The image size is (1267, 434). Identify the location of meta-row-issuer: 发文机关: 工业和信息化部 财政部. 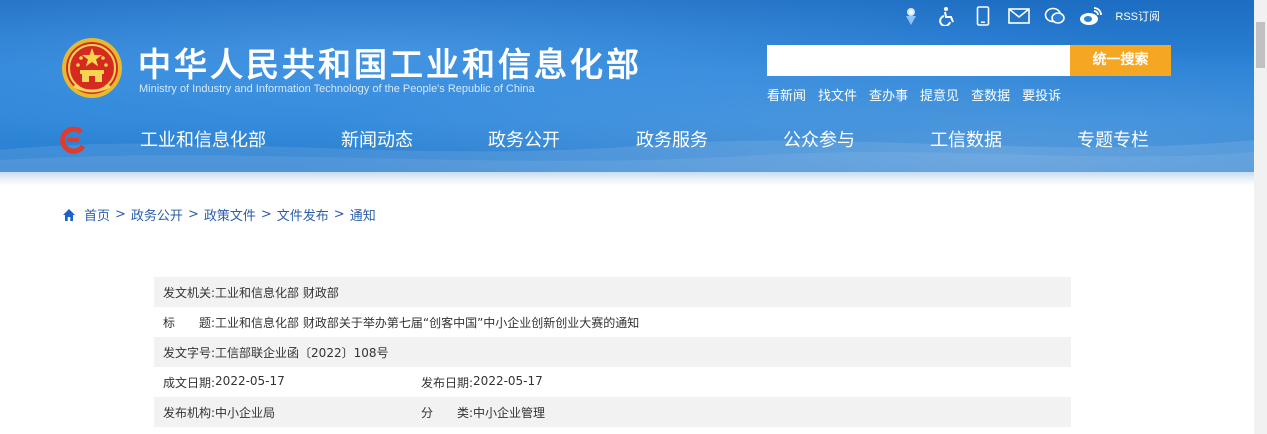
(612, 292).